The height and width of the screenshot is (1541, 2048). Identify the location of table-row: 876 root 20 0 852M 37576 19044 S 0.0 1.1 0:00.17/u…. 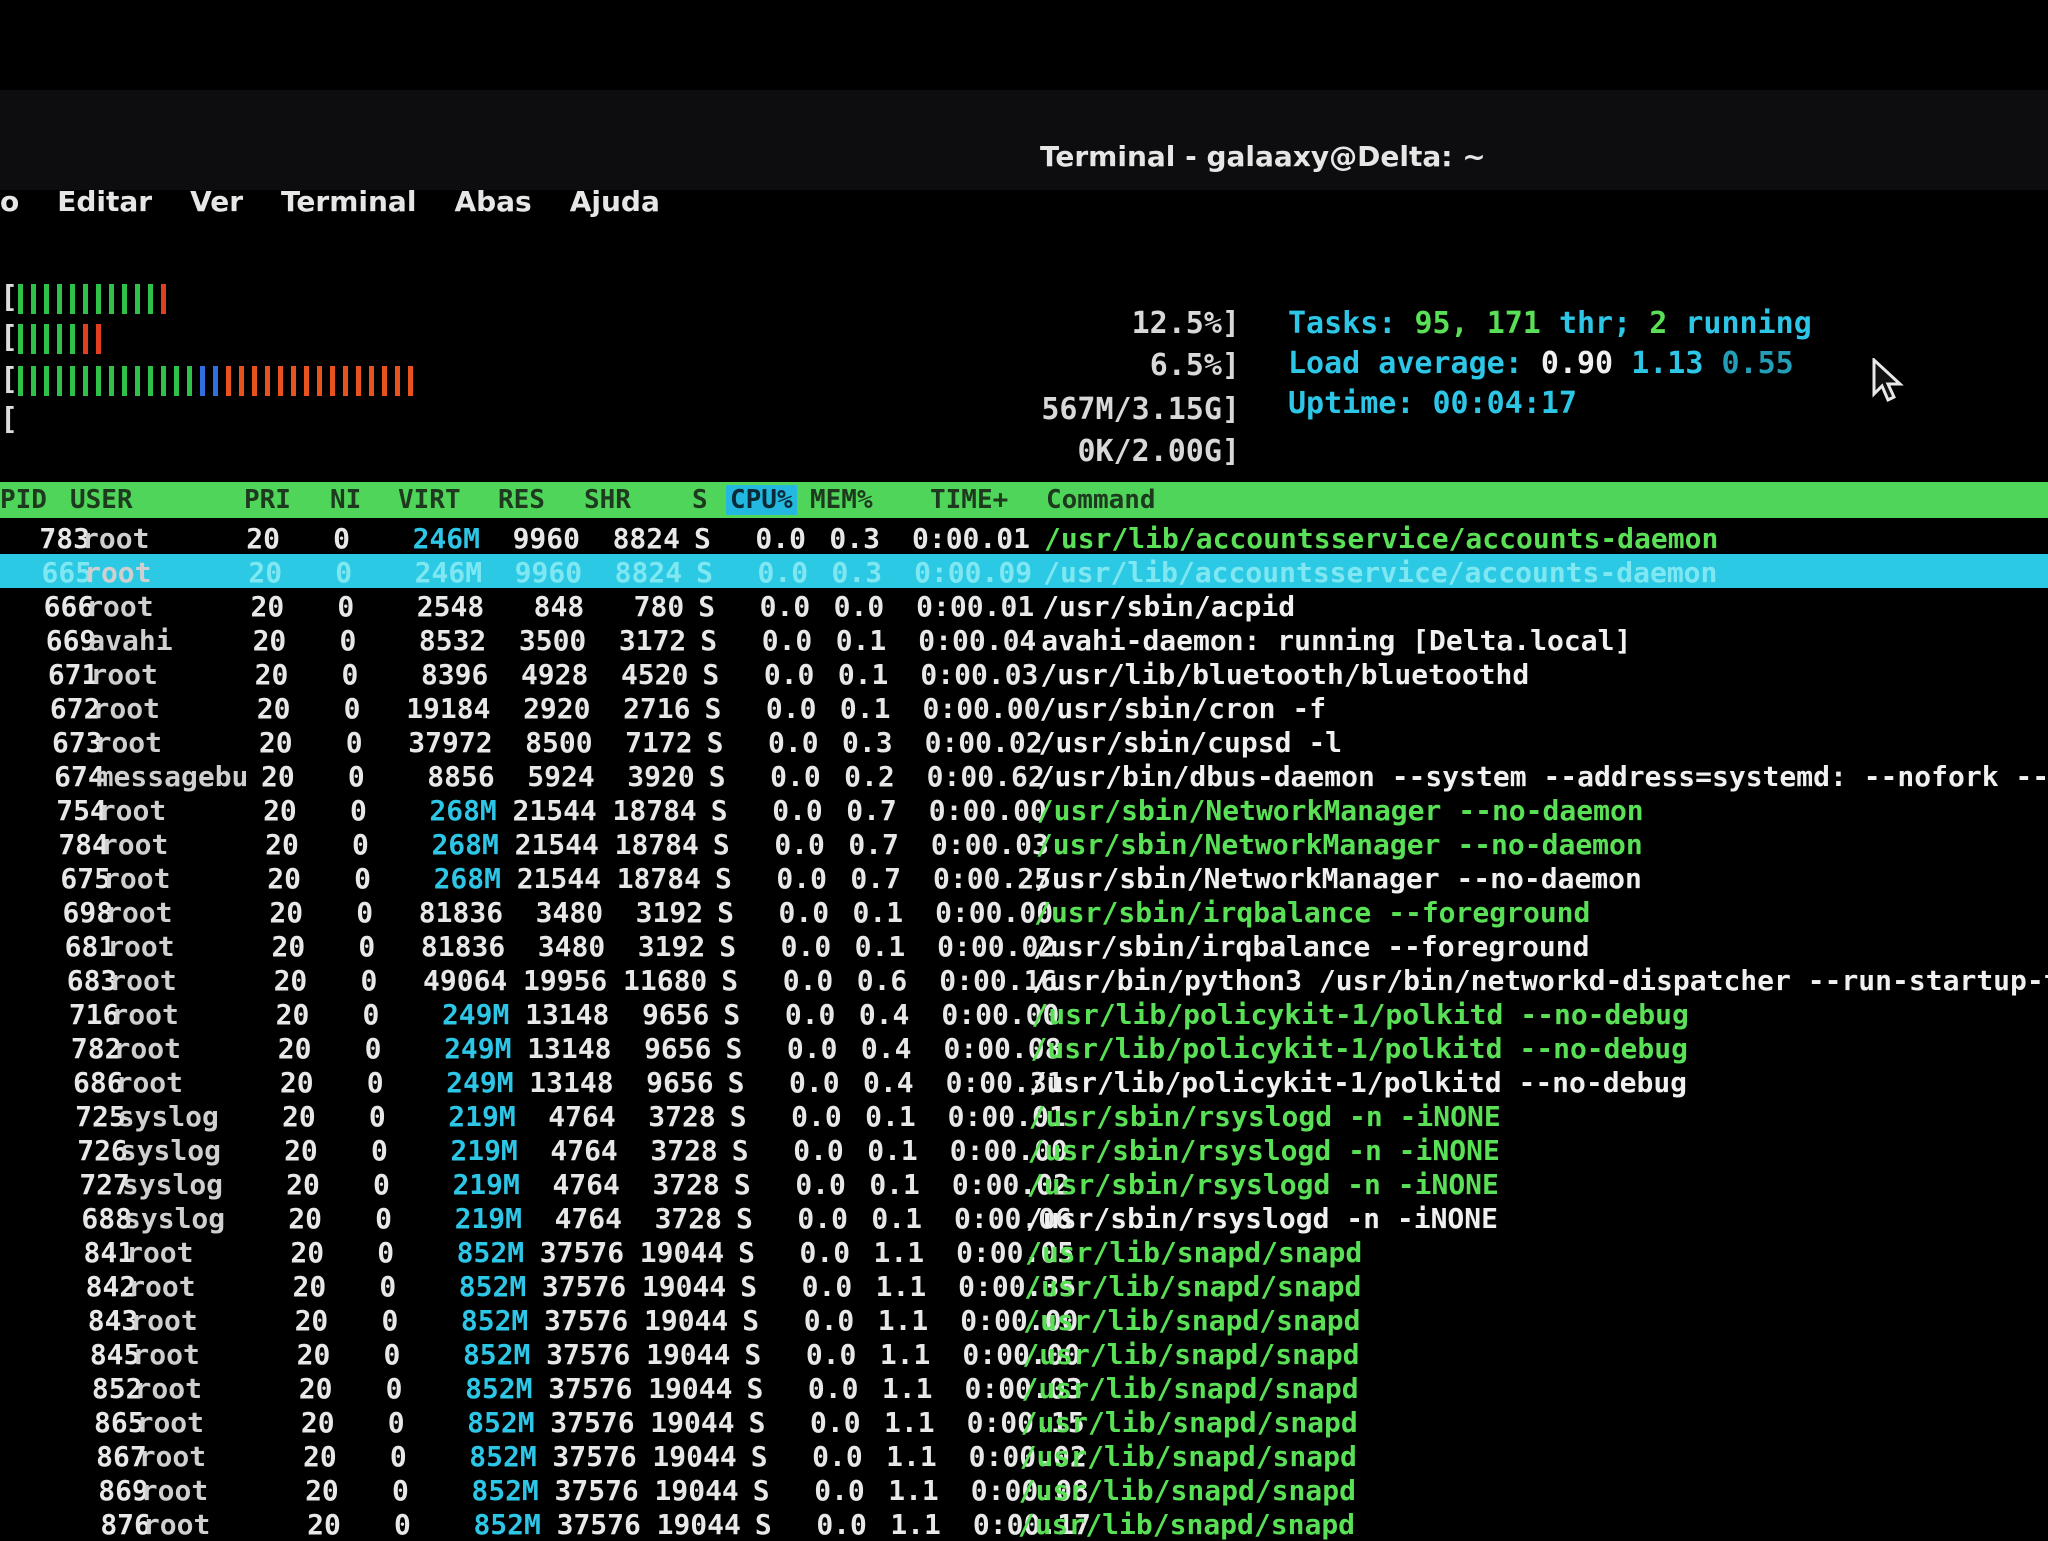
(1024, 1523).